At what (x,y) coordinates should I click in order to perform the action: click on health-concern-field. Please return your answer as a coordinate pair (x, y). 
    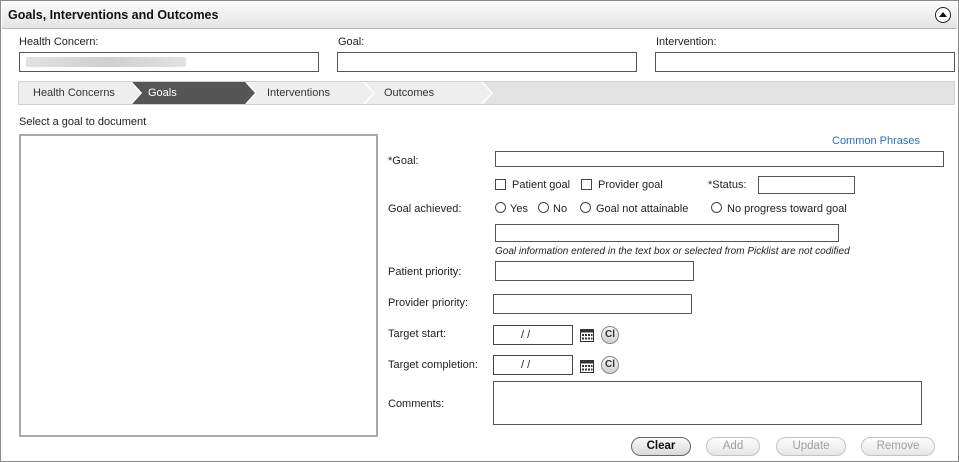
    Looking at the image, I should click on (169, 62).